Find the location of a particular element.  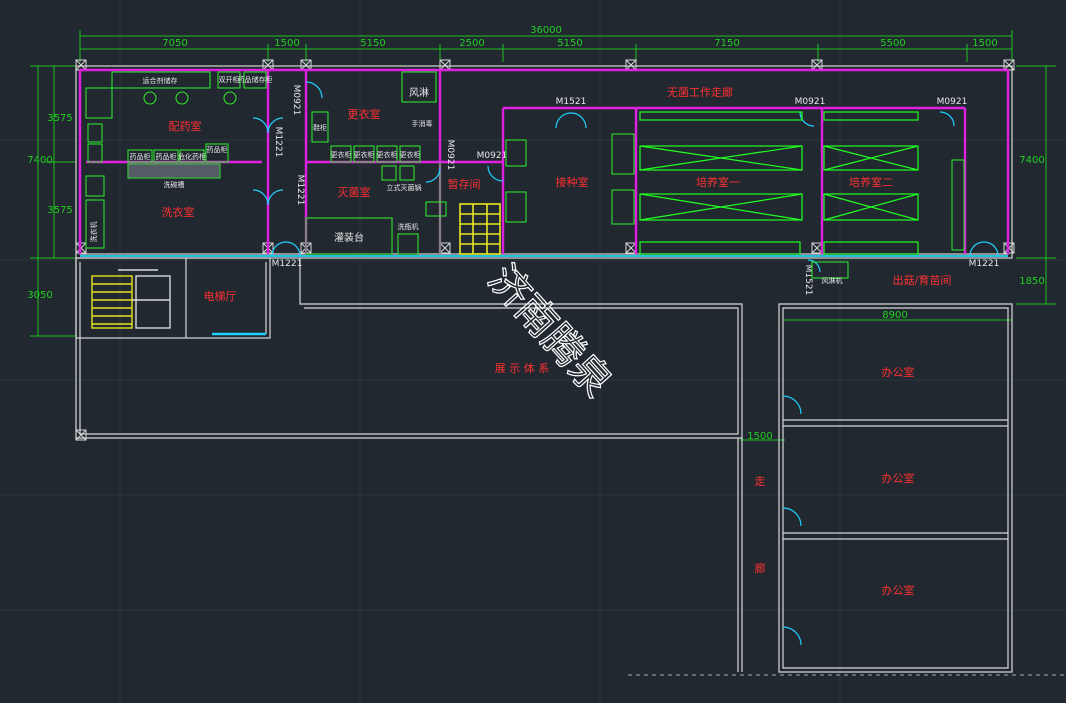

dim-left-1: 3575 is located at coordinates (59, 118).